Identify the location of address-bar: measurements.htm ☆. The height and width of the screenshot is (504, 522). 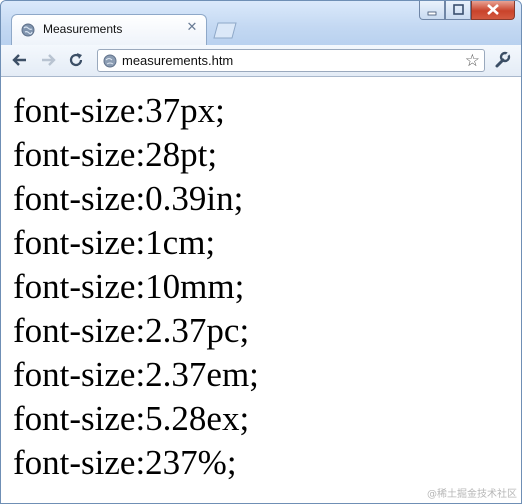
(291, 60).